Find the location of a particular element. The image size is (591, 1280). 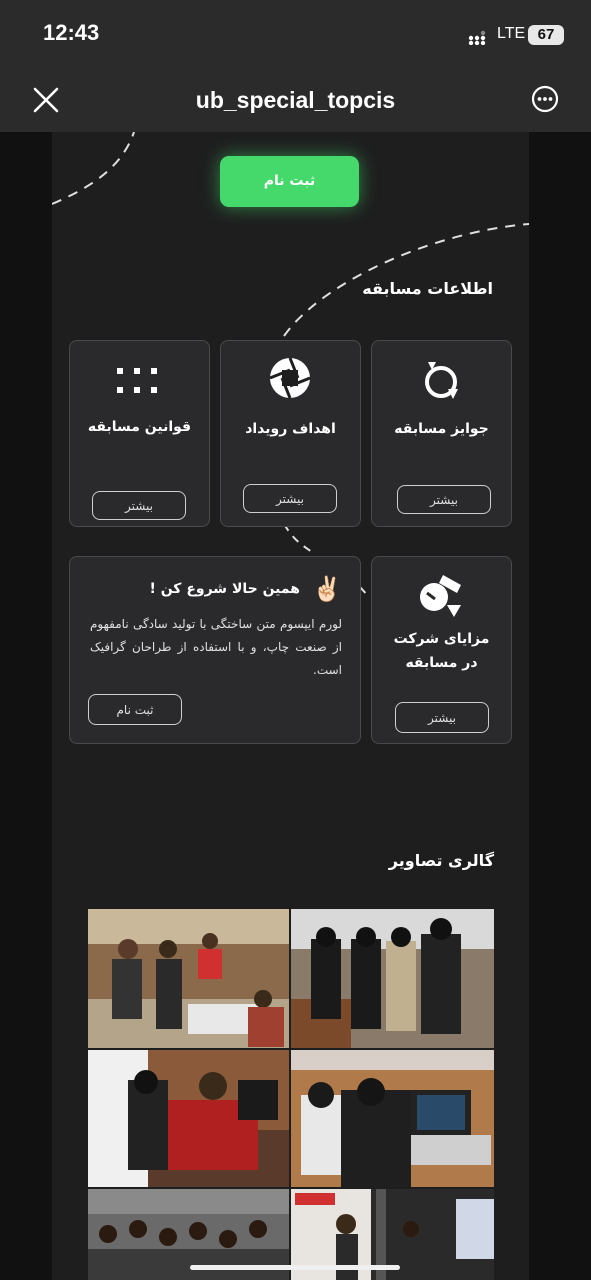

prize-icon is located at coordinates (441, 380).